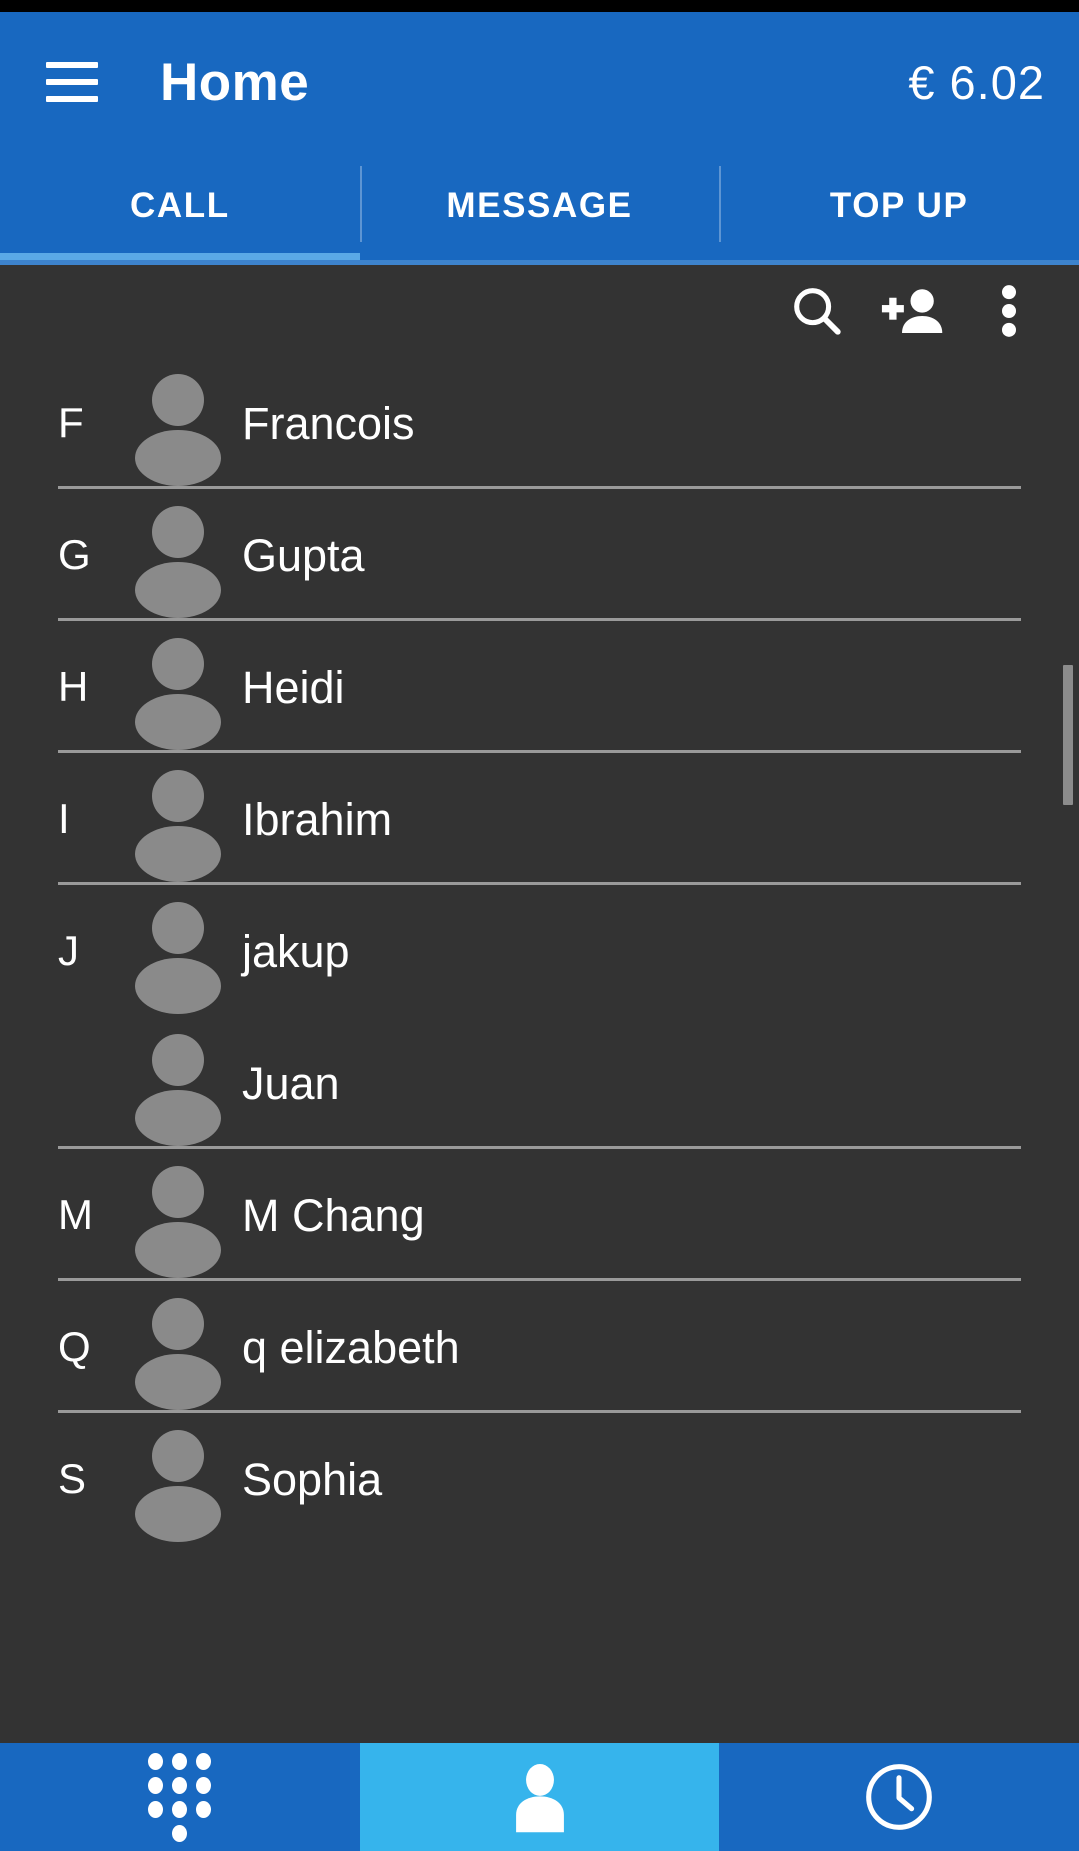 This screenshot has width=1079, height=1851. I want to click on search-icon, so click(817, 311).